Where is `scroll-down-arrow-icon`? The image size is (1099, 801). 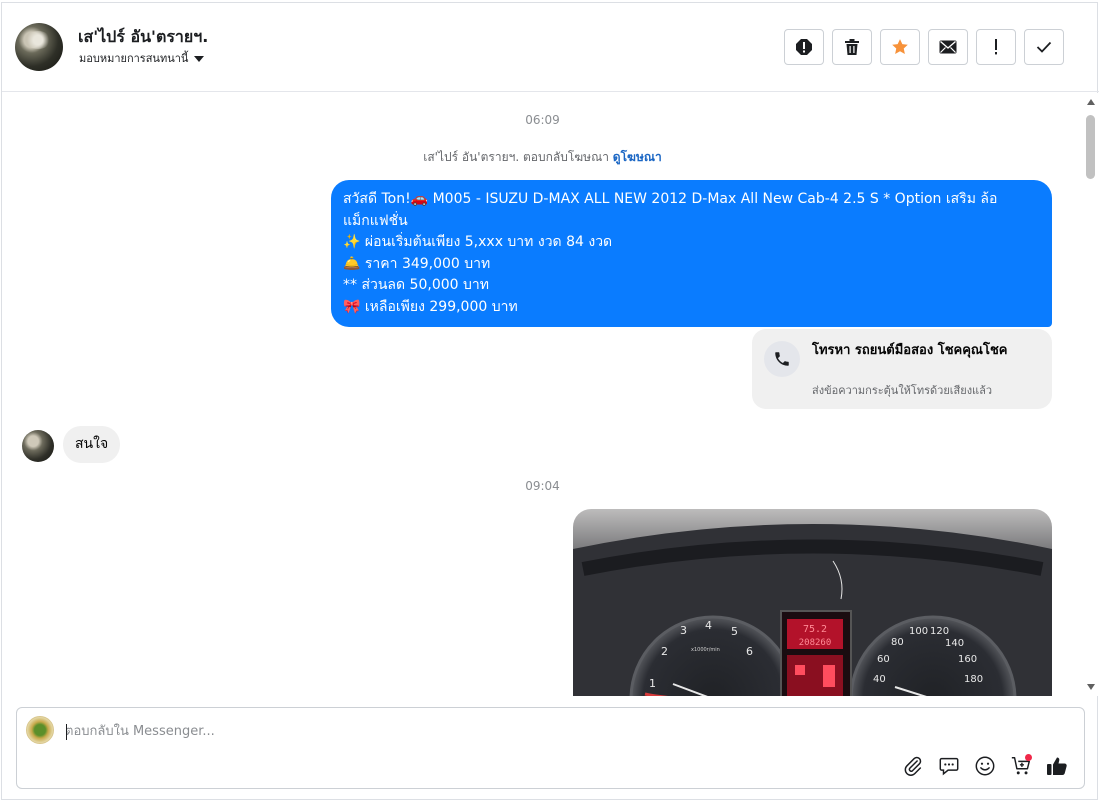
scroll-down-arrow-icon is located at coordinates (1091, 687).